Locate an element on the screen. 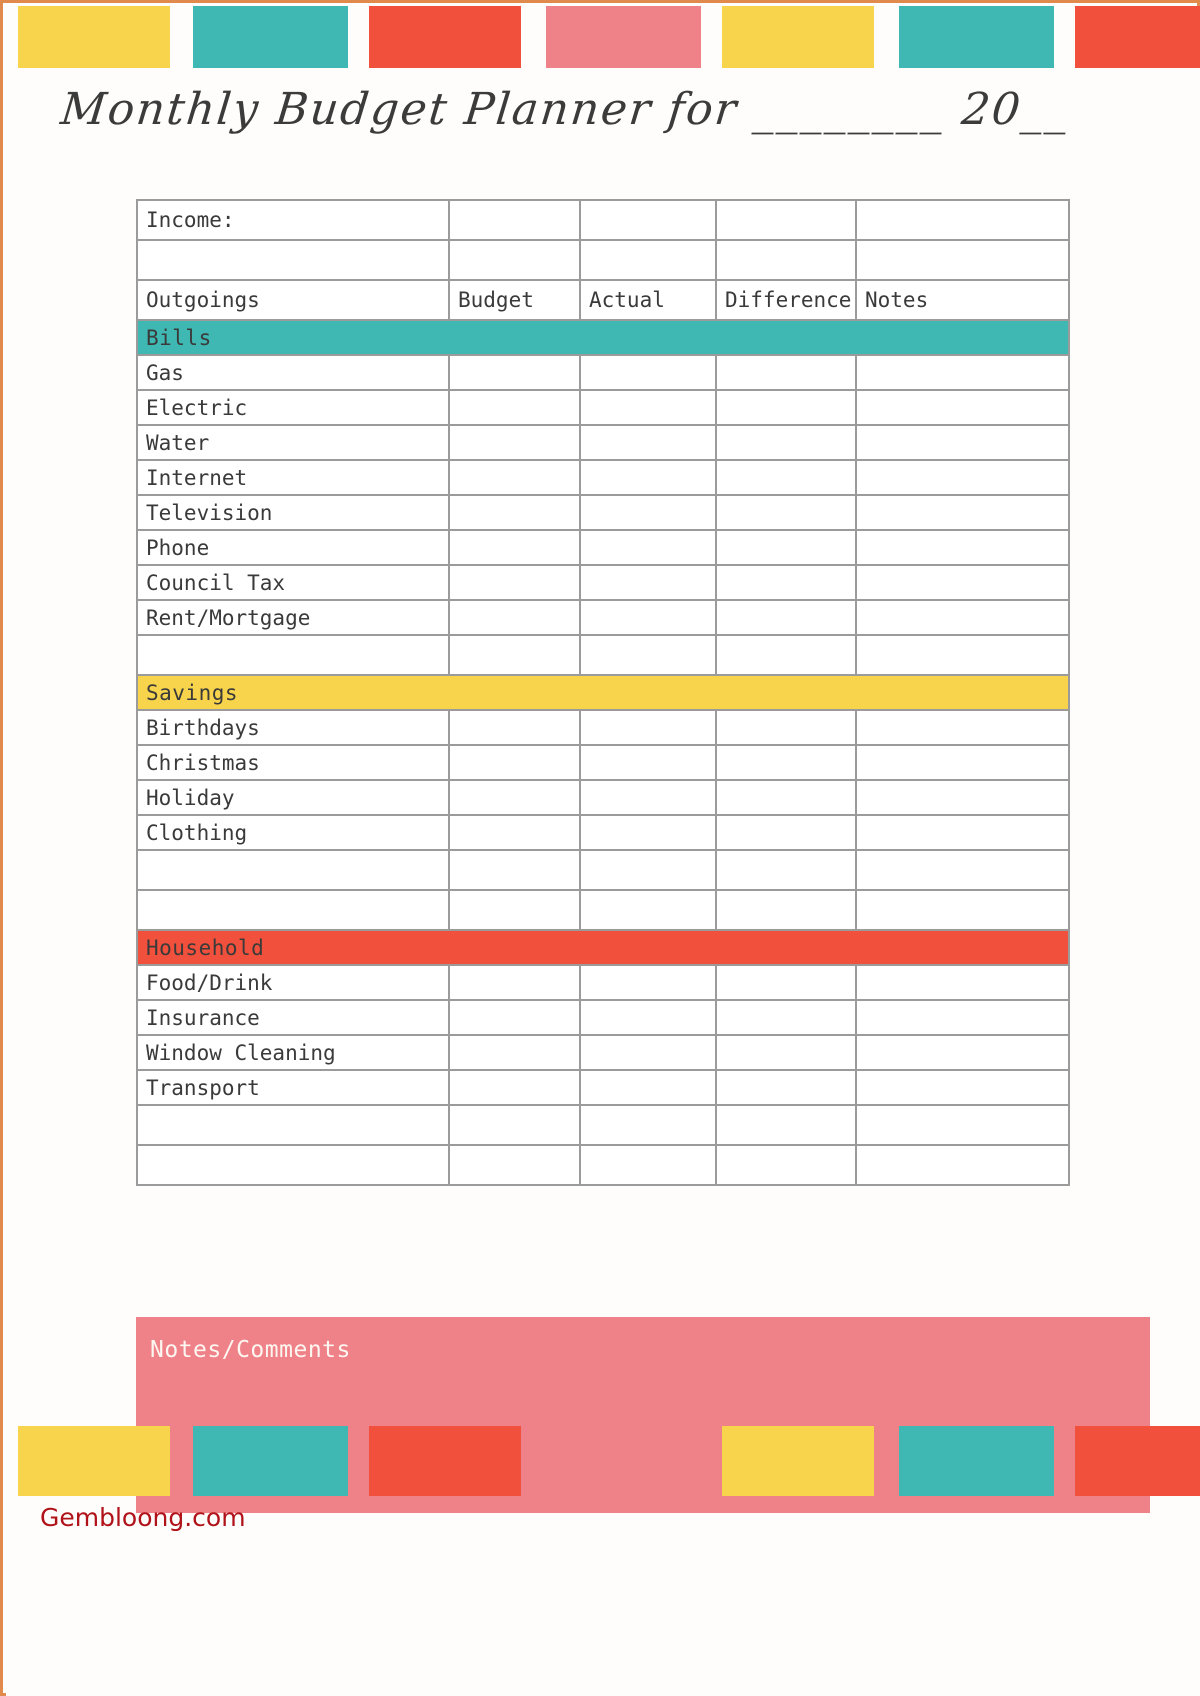  income-cell-difference is located at coordinates (786, 220).